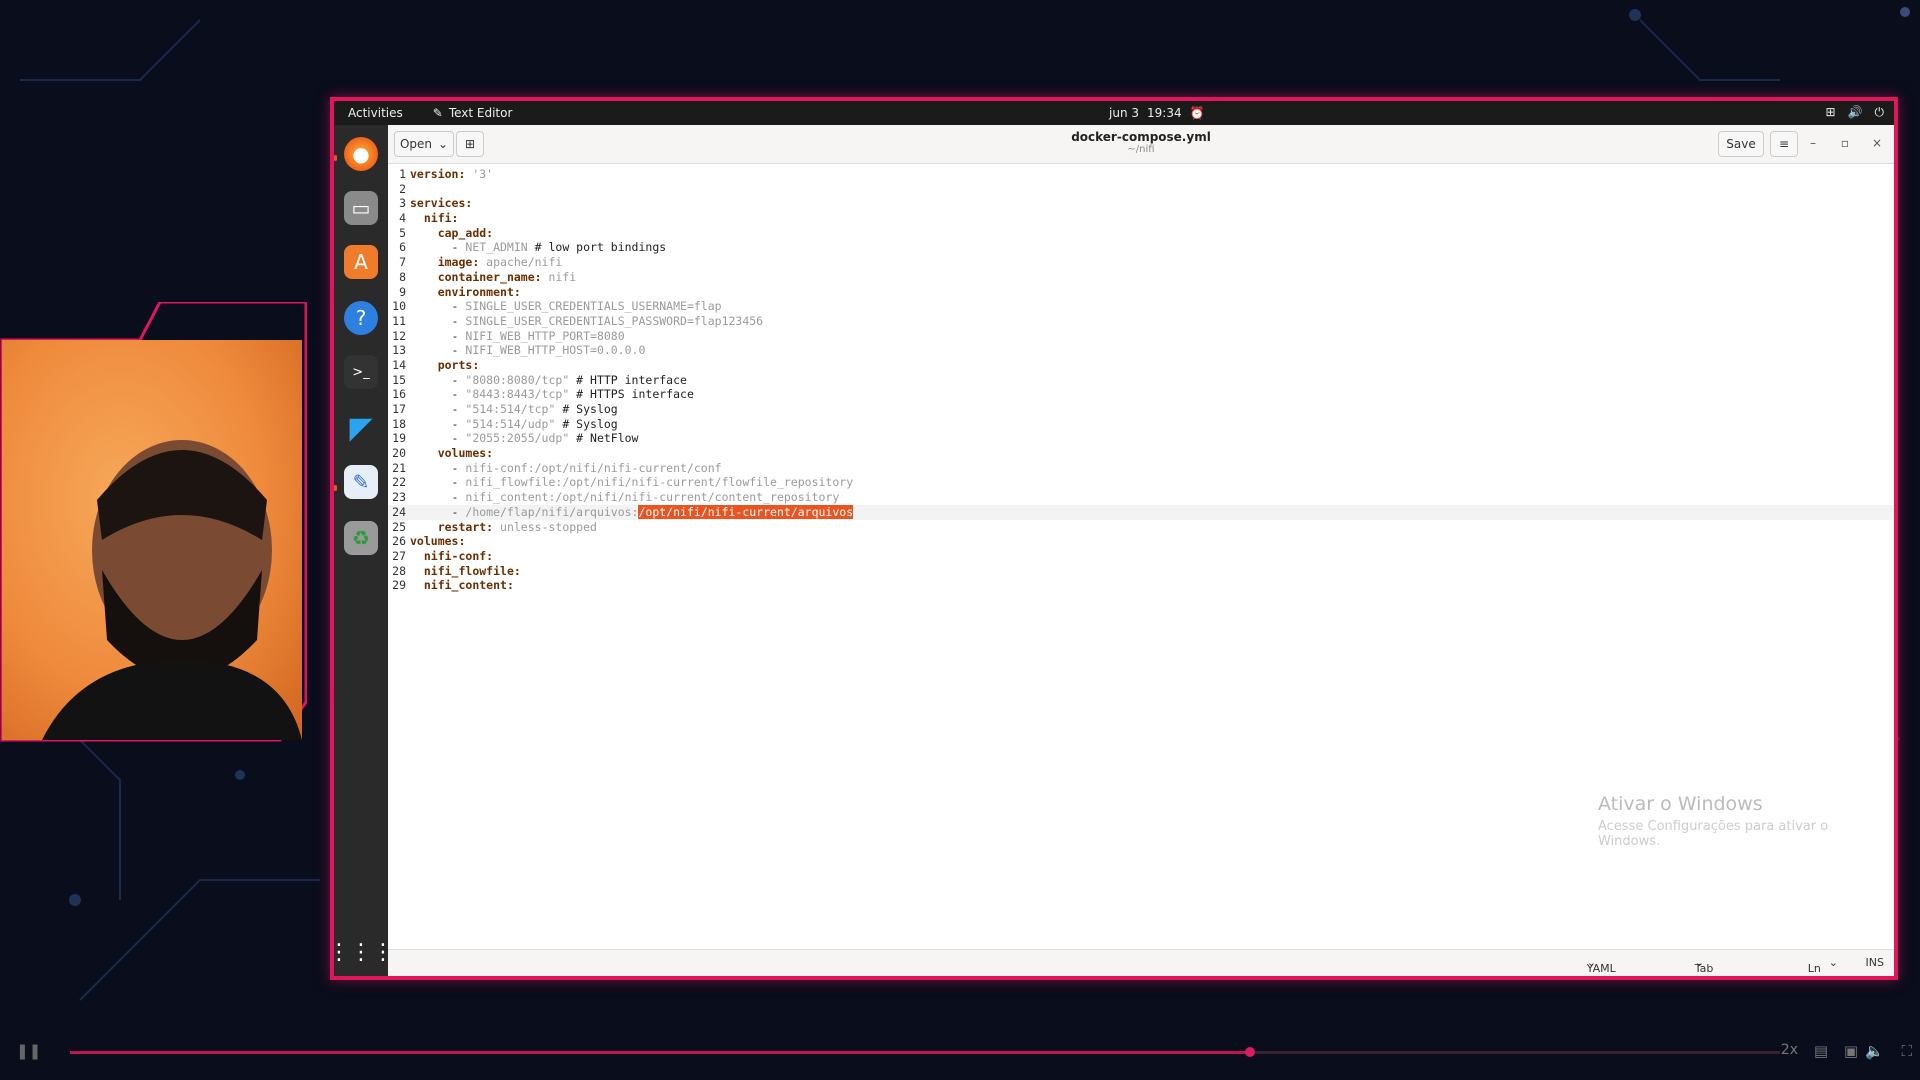  I want to click on menu-button: ≡, so click(1784, 144).